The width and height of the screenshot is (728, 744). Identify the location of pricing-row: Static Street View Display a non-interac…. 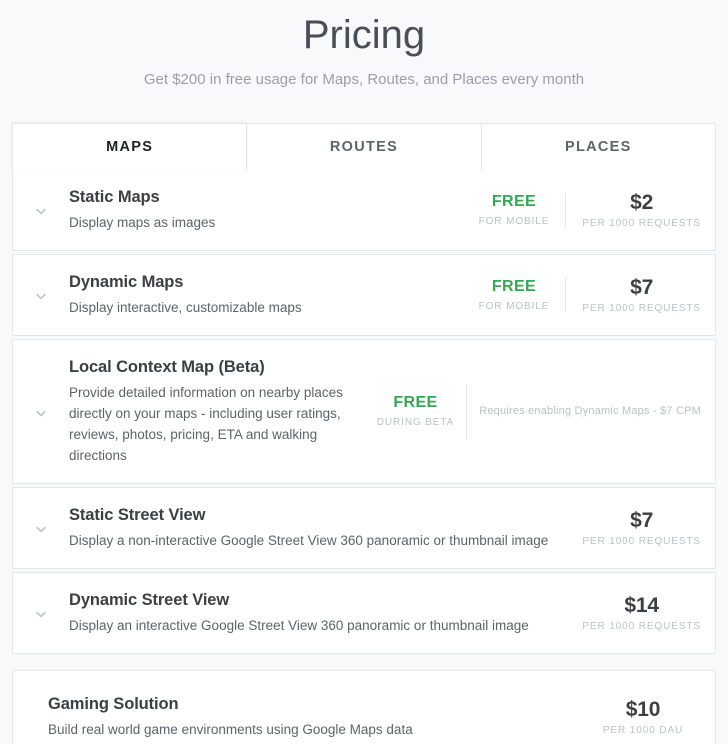
(364, 528).